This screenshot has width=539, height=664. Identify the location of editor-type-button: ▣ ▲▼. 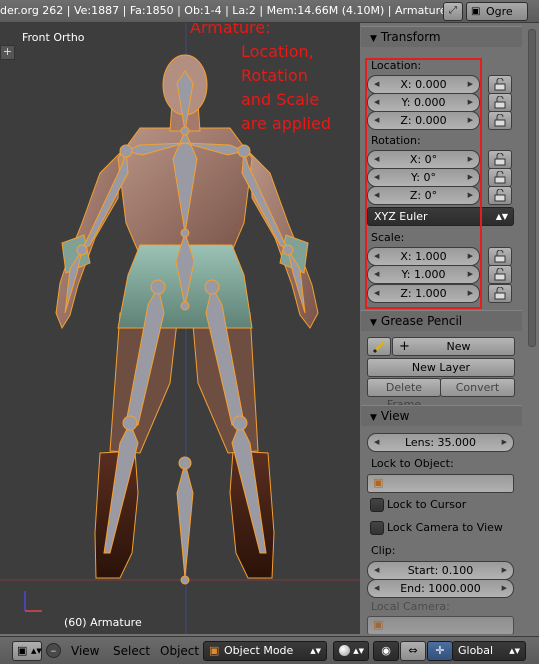
(27, 651).